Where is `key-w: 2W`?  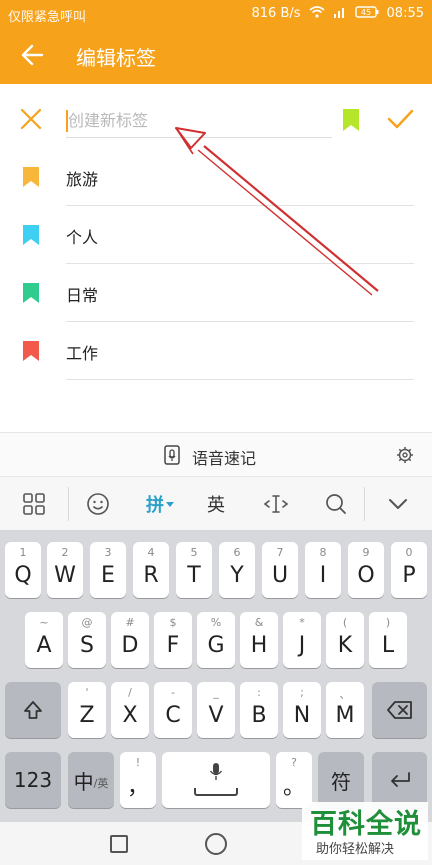
key-w: 2W is located at coordinates (65, 570).